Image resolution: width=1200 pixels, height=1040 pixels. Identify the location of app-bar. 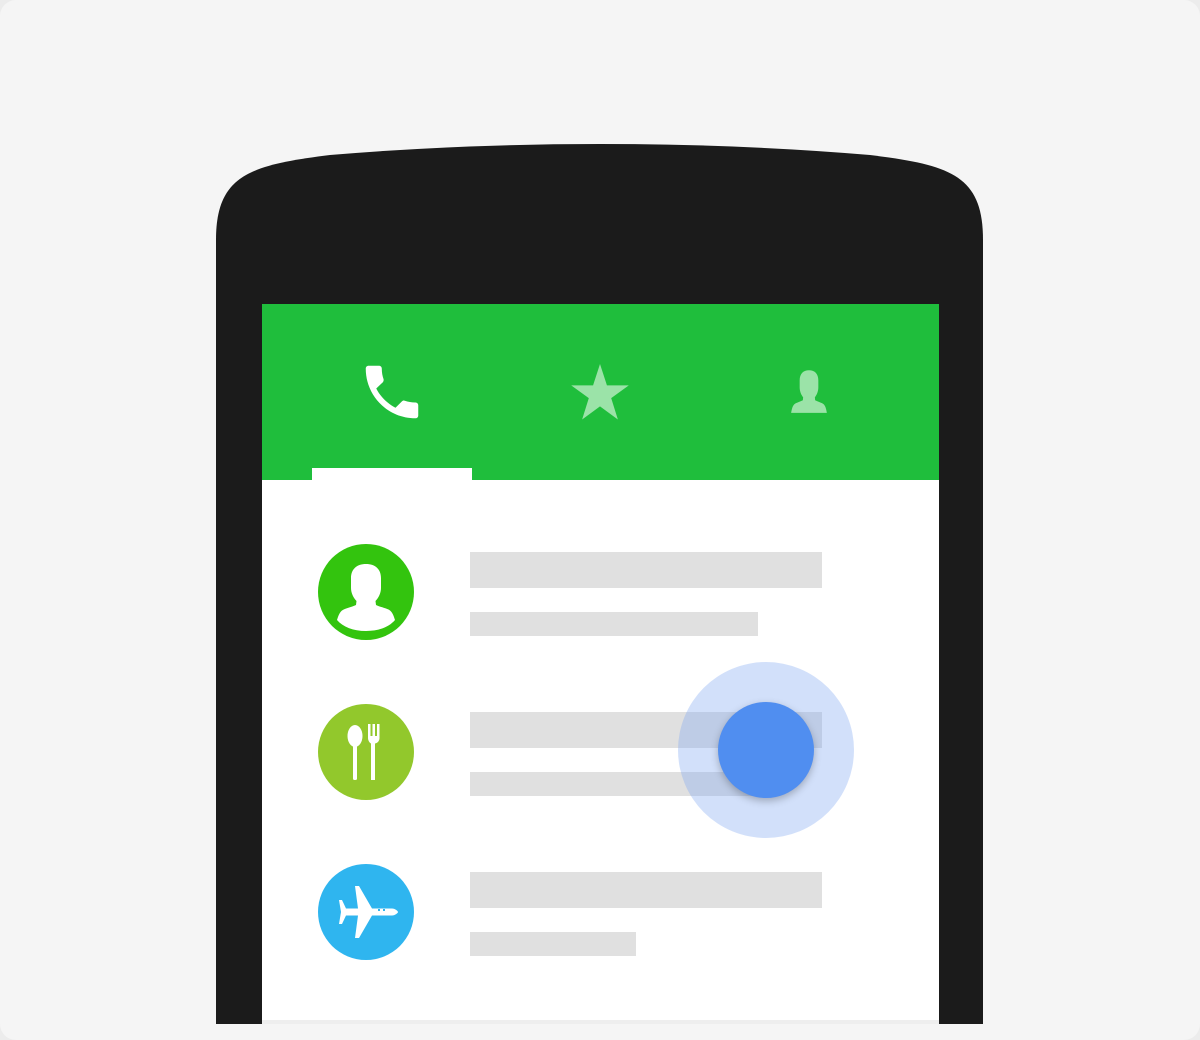
(600, 392).